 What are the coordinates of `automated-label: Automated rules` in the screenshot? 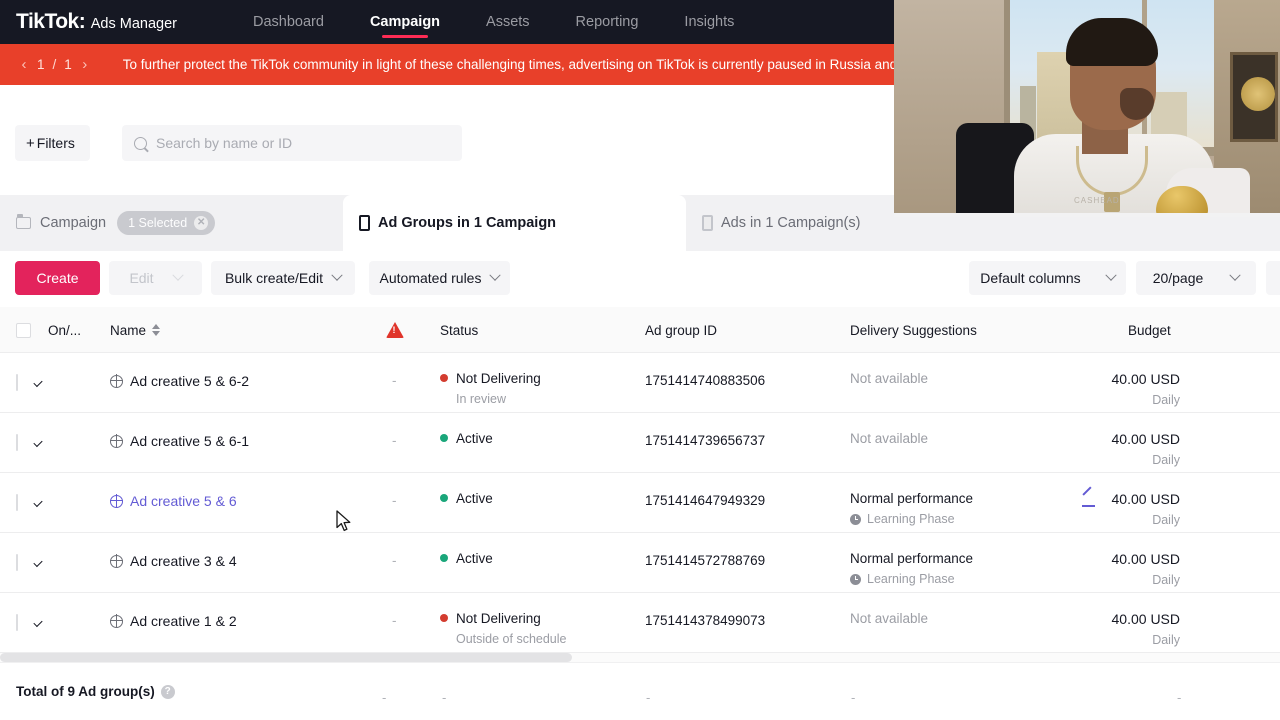 It's located at (430, 278).